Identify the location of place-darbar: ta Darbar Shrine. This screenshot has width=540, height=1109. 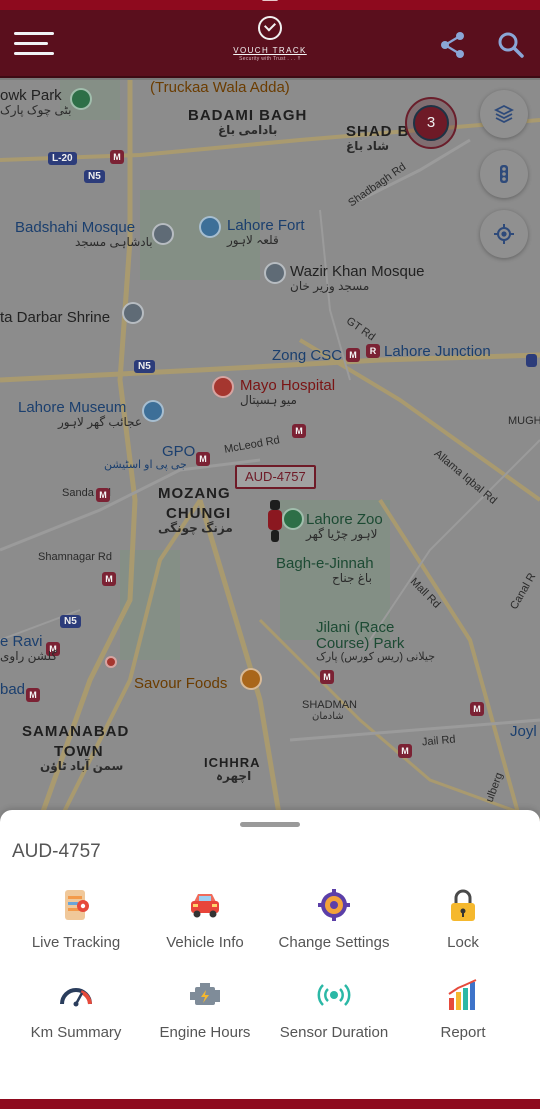
(55, 317).